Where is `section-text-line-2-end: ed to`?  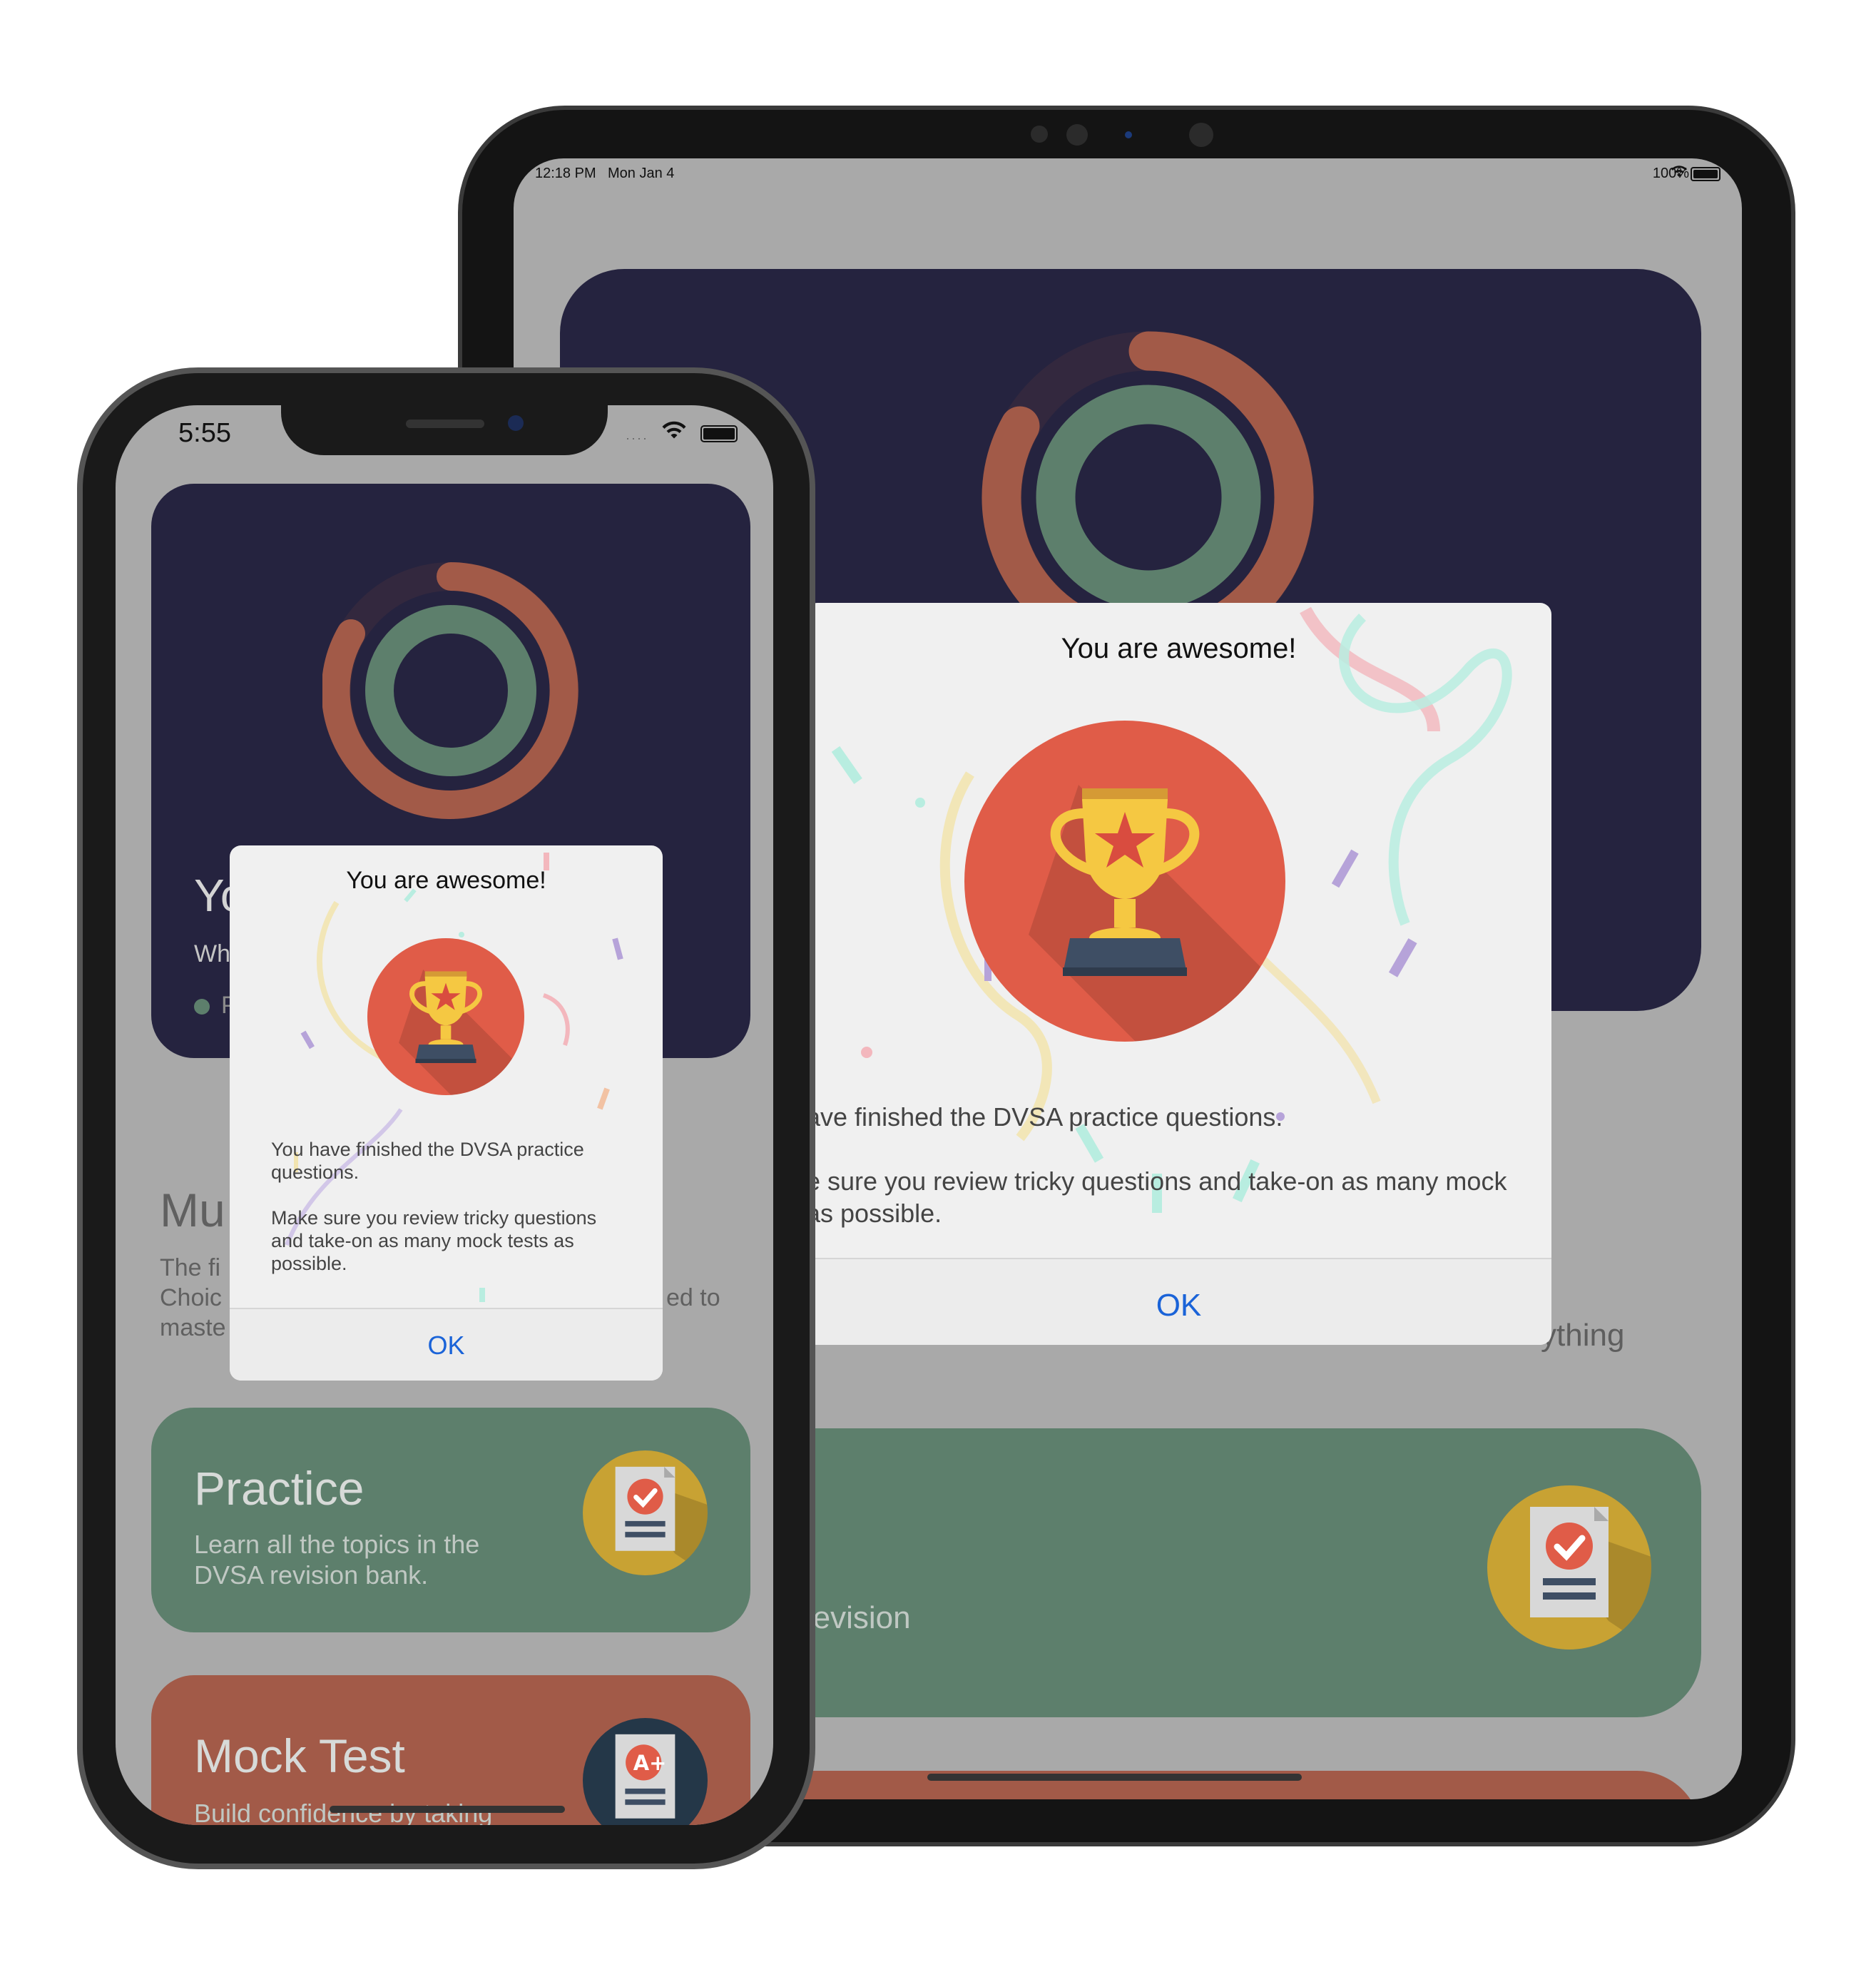
section-text-line-2-end: ed to is located at coordinates (693, 1297).